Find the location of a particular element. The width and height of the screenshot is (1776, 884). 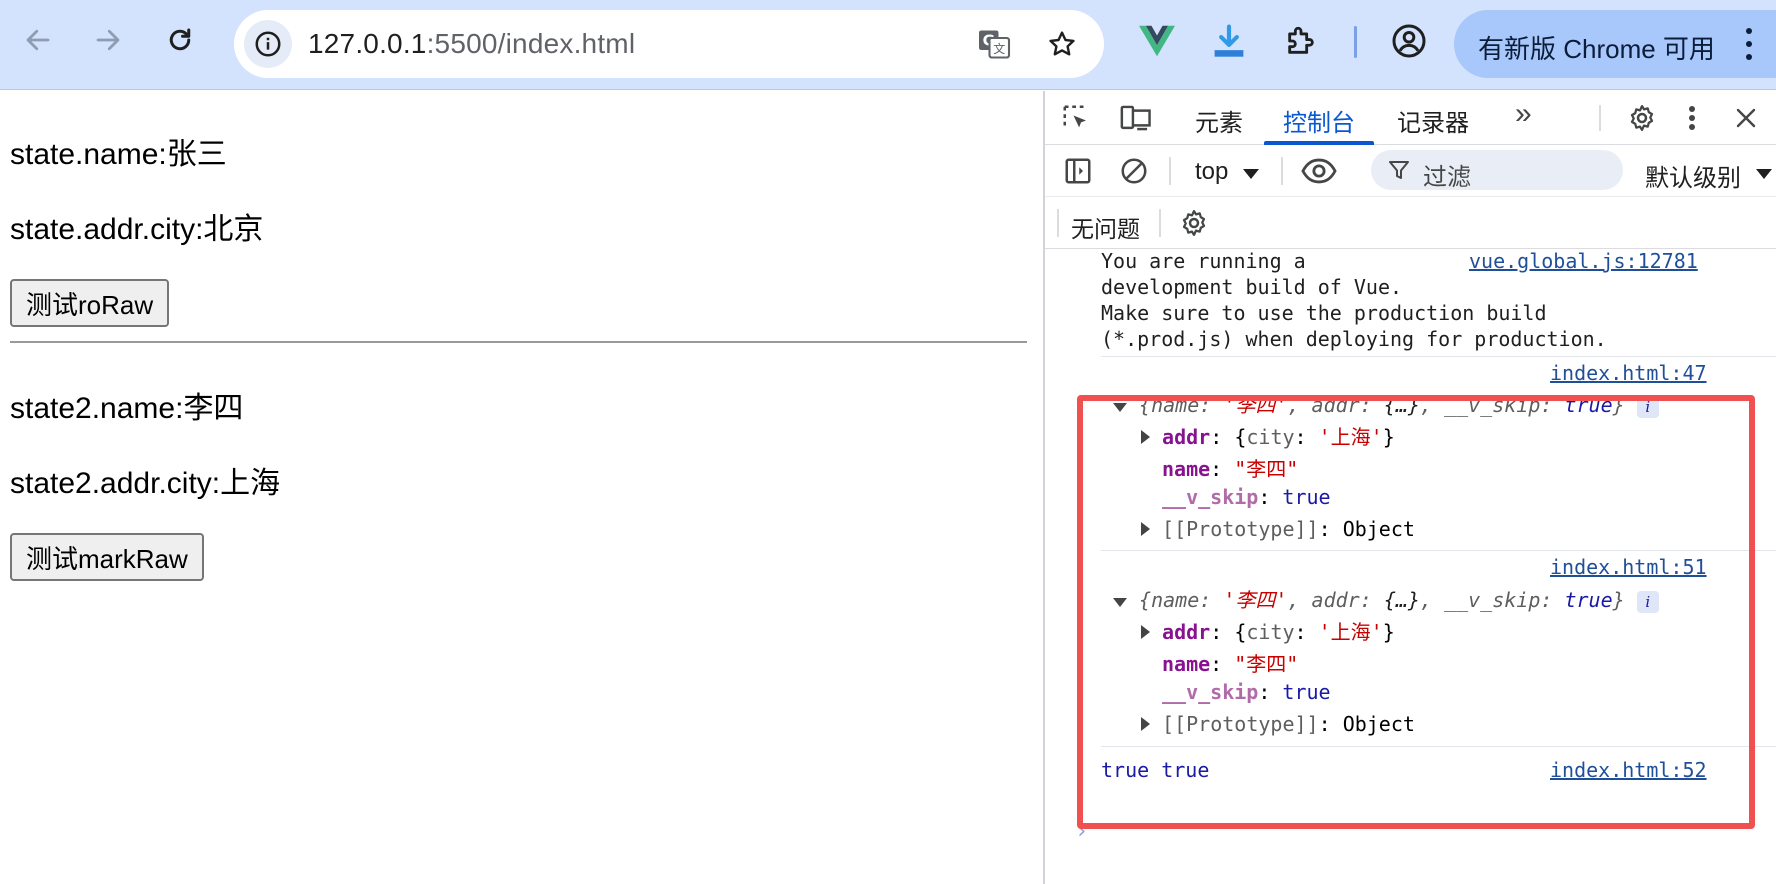

chrome-update-button: 有新版 Chrome 可用 is located at coordinates (1615, 44).